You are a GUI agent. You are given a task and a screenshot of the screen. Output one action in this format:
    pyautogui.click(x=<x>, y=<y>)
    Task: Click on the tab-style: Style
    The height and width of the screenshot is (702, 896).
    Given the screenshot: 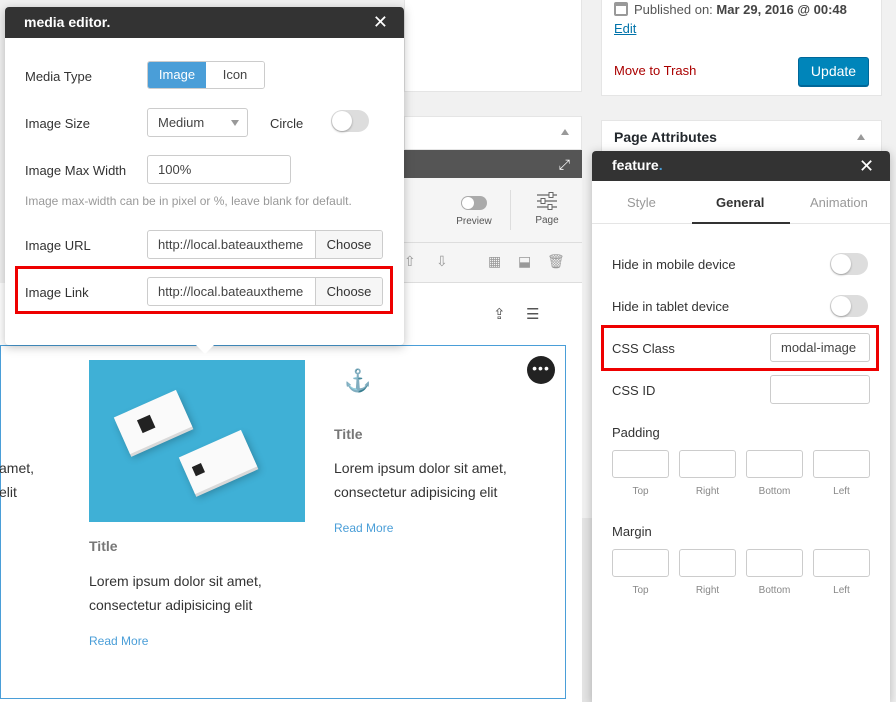 What is the action you would take?
    pyautogui.click(x=641, y=202)
    